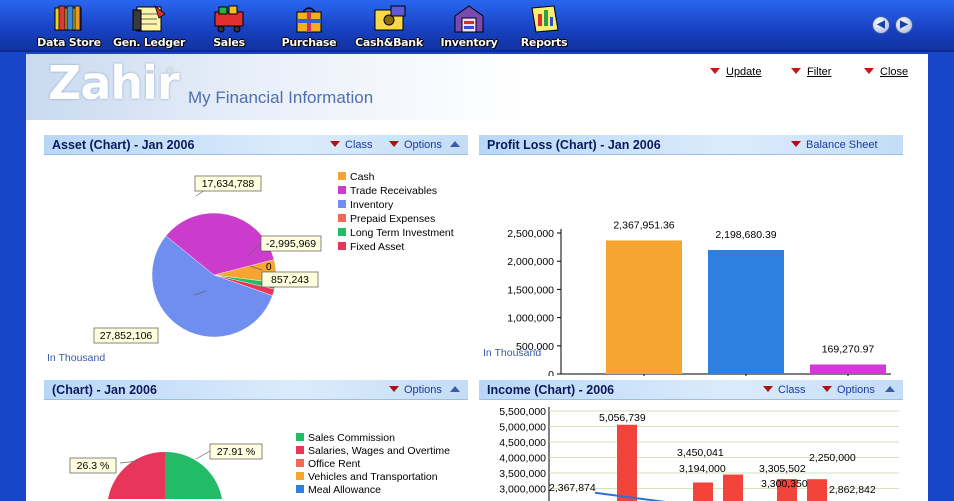 The width and height of the screenshot is (954, 501). I want to click on legend-item: Sales Commission, so click(345, 438).